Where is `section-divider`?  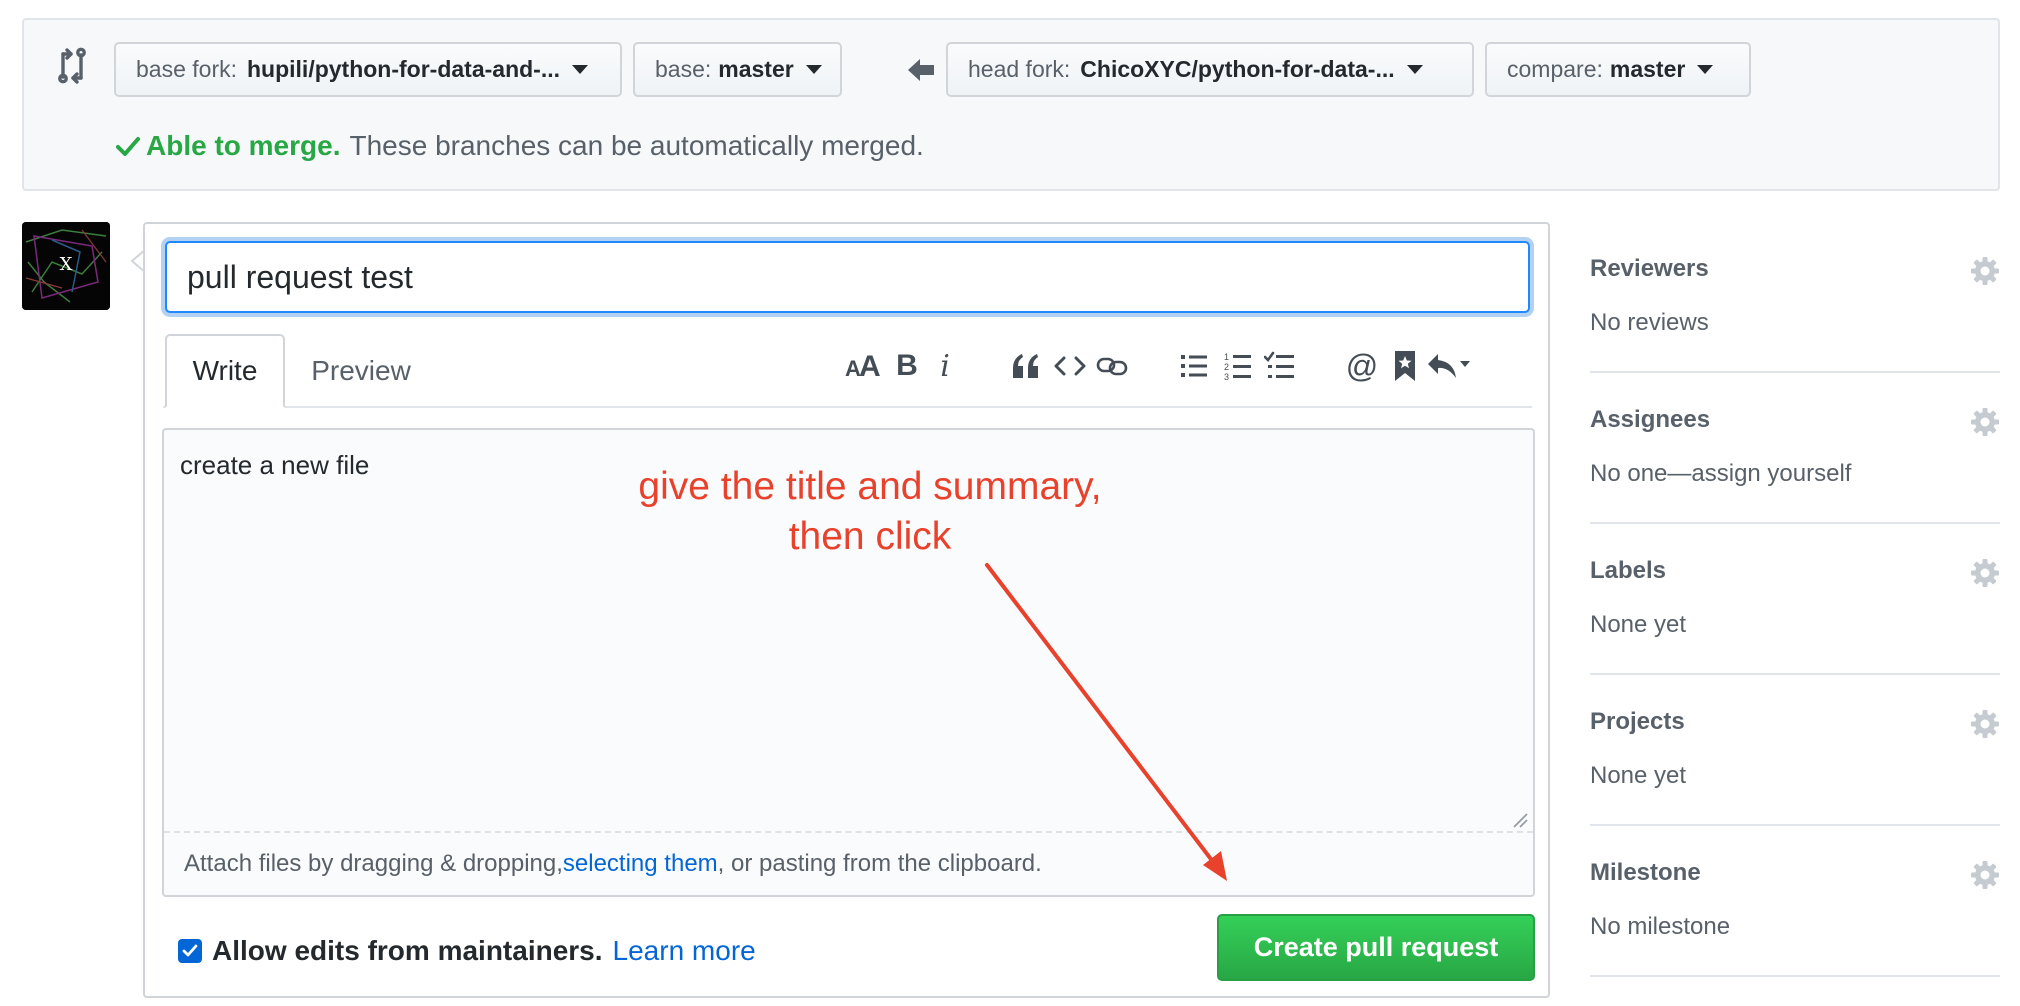 section-divider is located at coordinates (1795, 976).